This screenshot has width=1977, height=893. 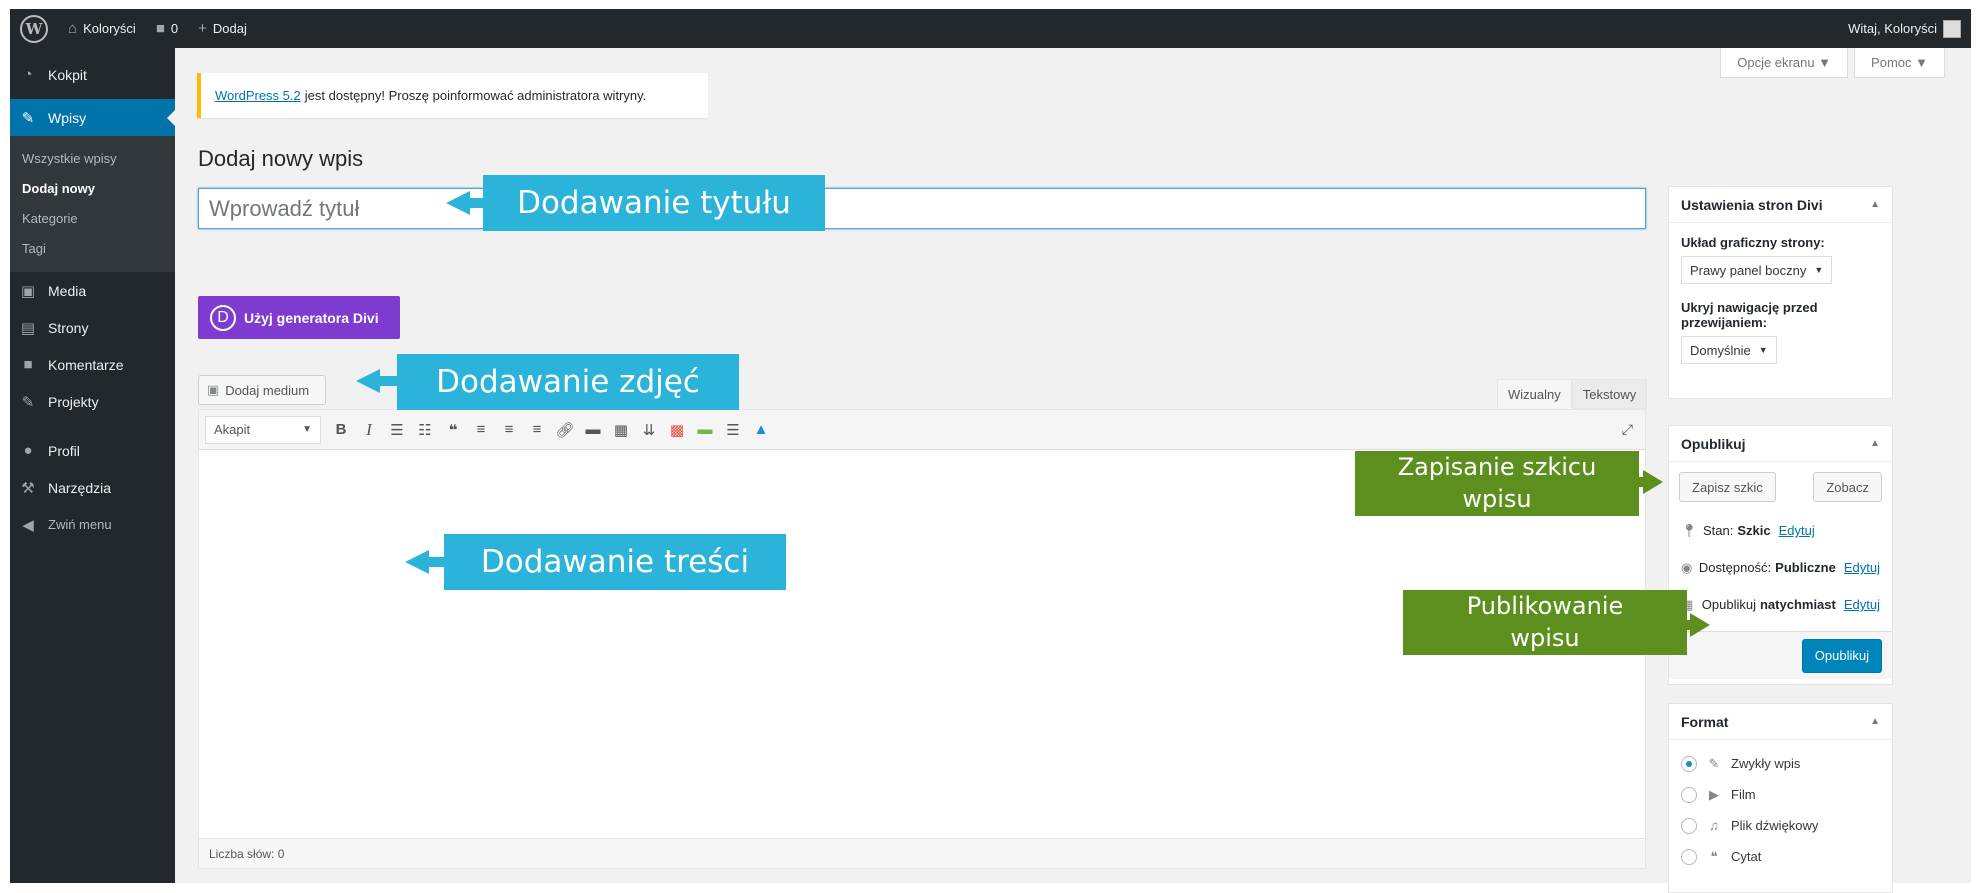 What do you see at coordinates (1743, 794) in the screenshot?
I see `format-option-label: Film` at bounding box center [1743, 794].